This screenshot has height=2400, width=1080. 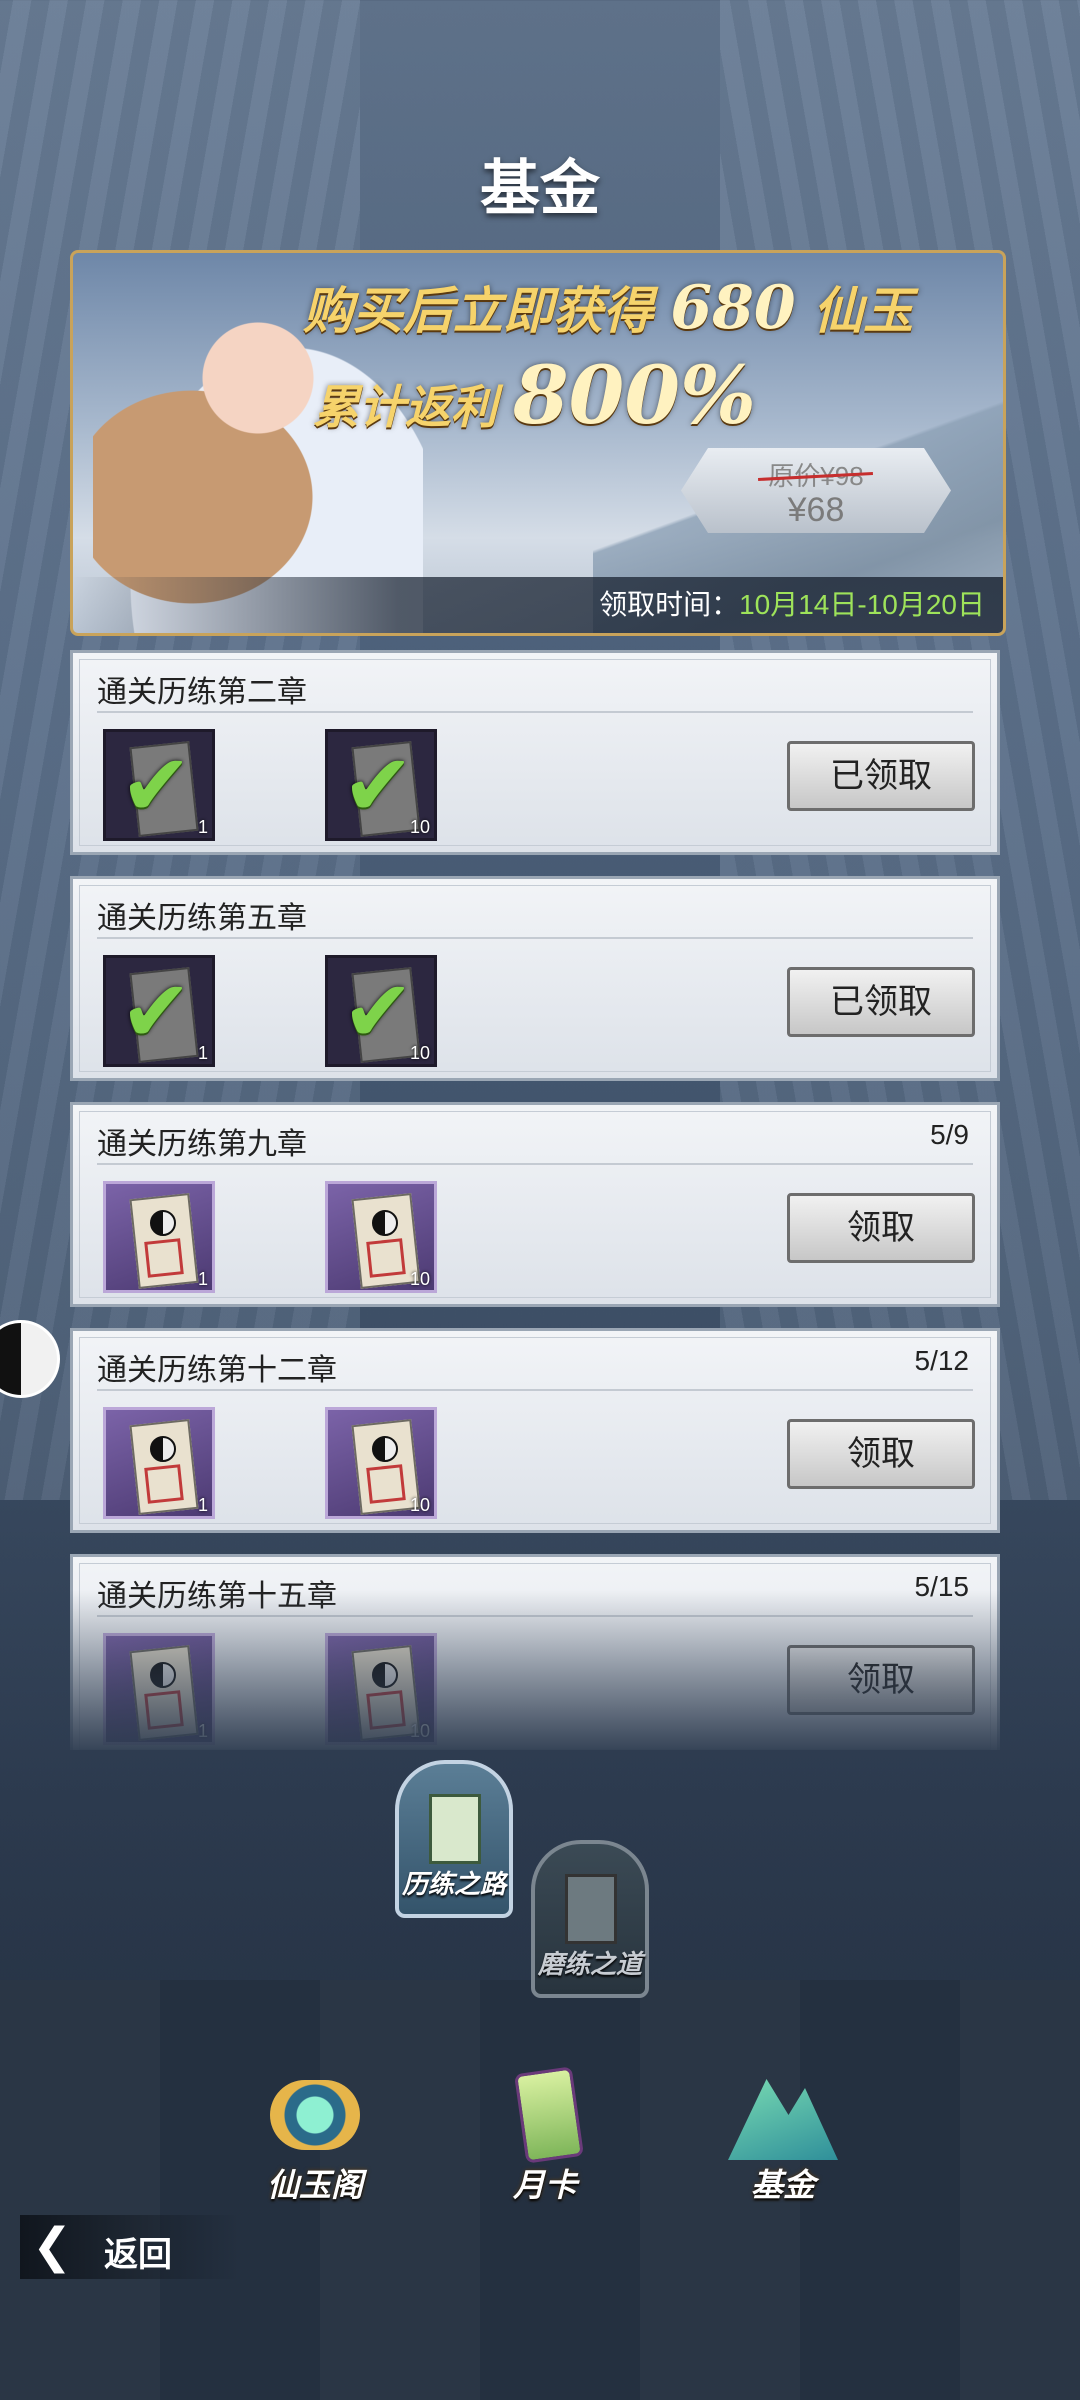 What do you see at coordinates (782, 2185) in the screenshot?
I see `nav-label: 基金` at bounding box center [782, 2185].